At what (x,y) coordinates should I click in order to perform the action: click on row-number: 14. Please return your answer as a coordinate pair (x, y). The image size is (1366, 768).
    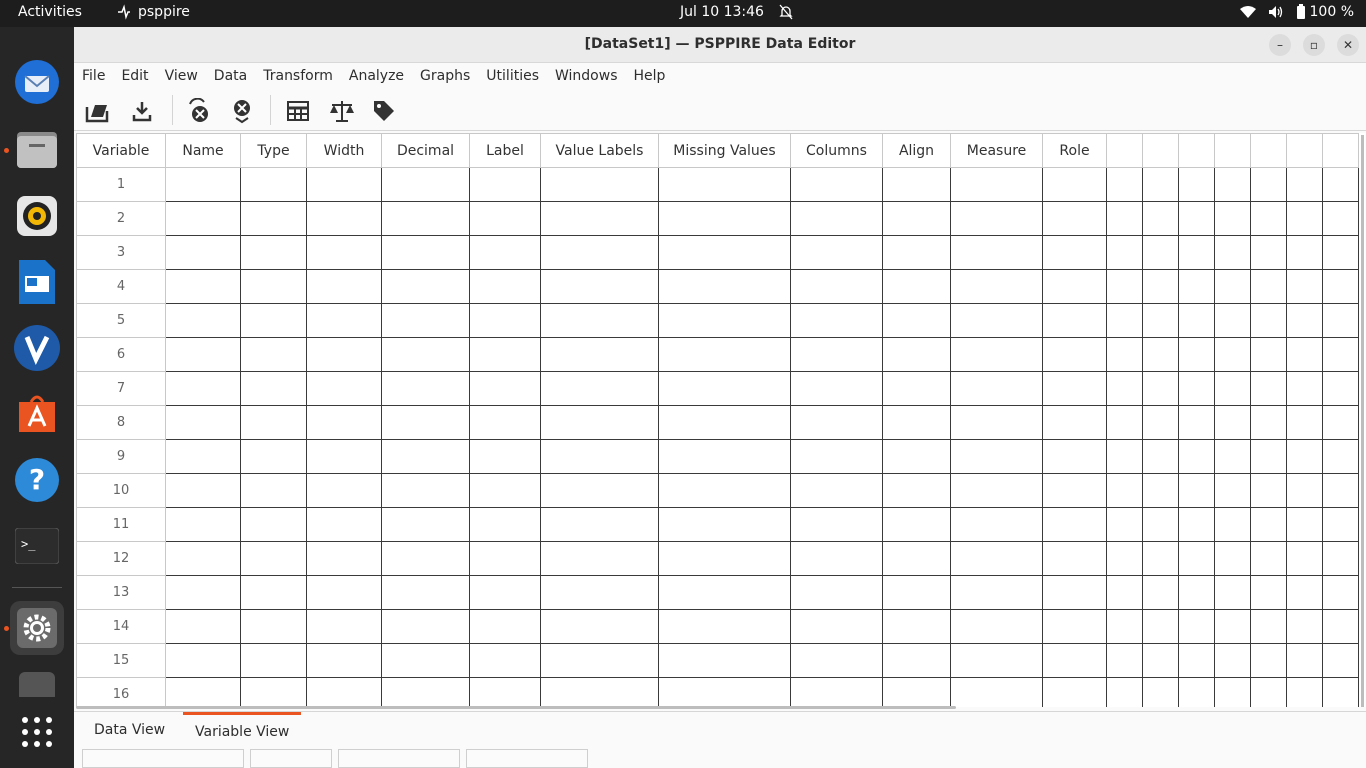
    Looking at the image, I should click on (121, 626).